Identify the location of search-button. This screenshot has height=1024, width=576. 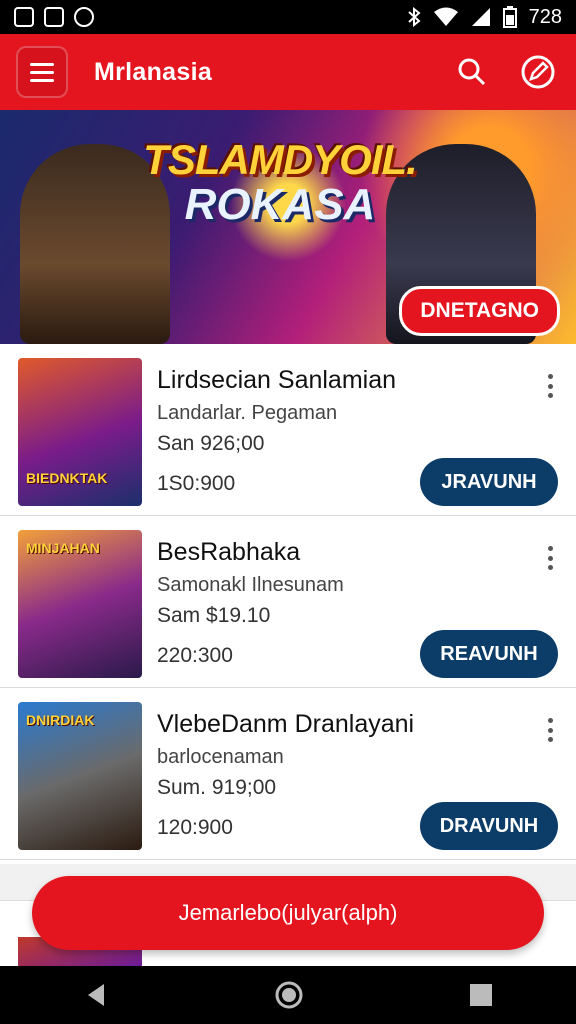
(472, 72).